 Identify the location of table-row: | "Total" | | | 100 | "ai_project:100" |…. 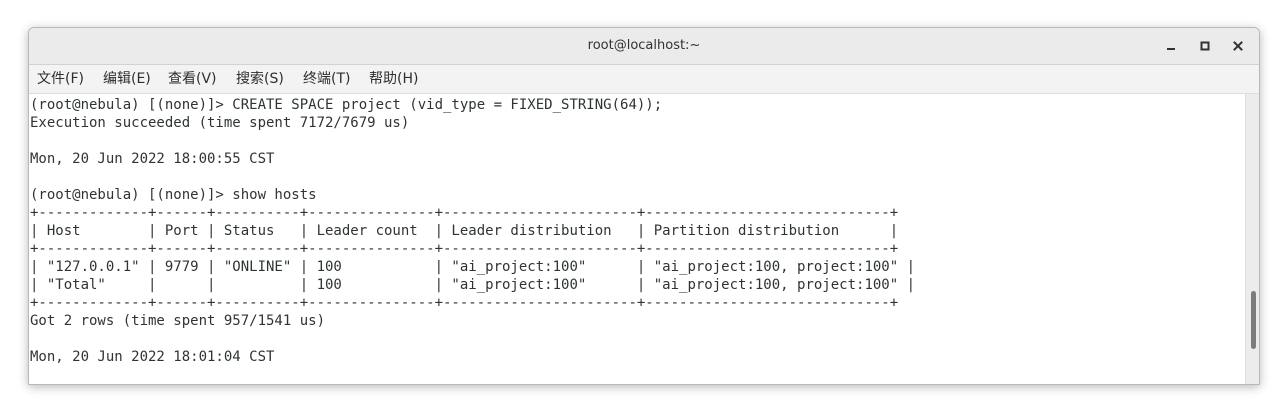
(473, 285).